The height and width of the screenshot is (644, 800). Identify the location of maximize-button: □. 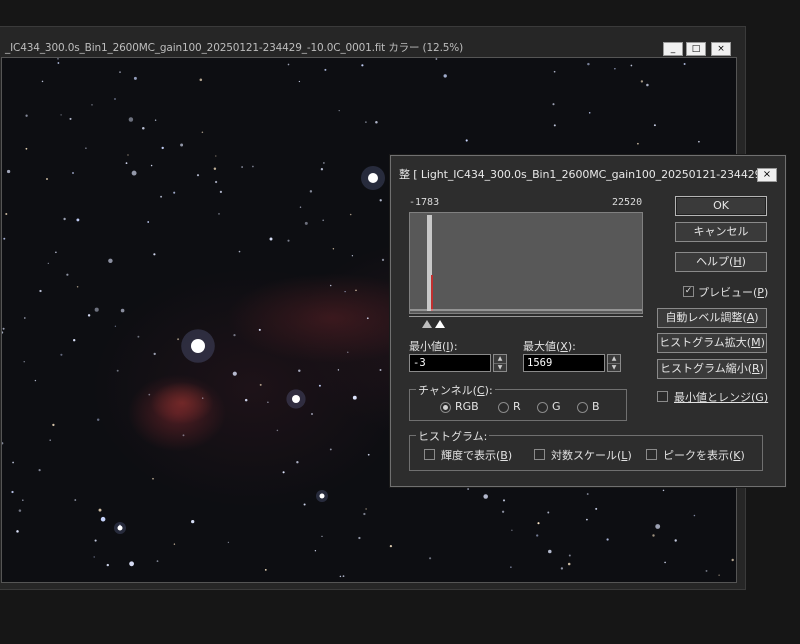
(696, 49).